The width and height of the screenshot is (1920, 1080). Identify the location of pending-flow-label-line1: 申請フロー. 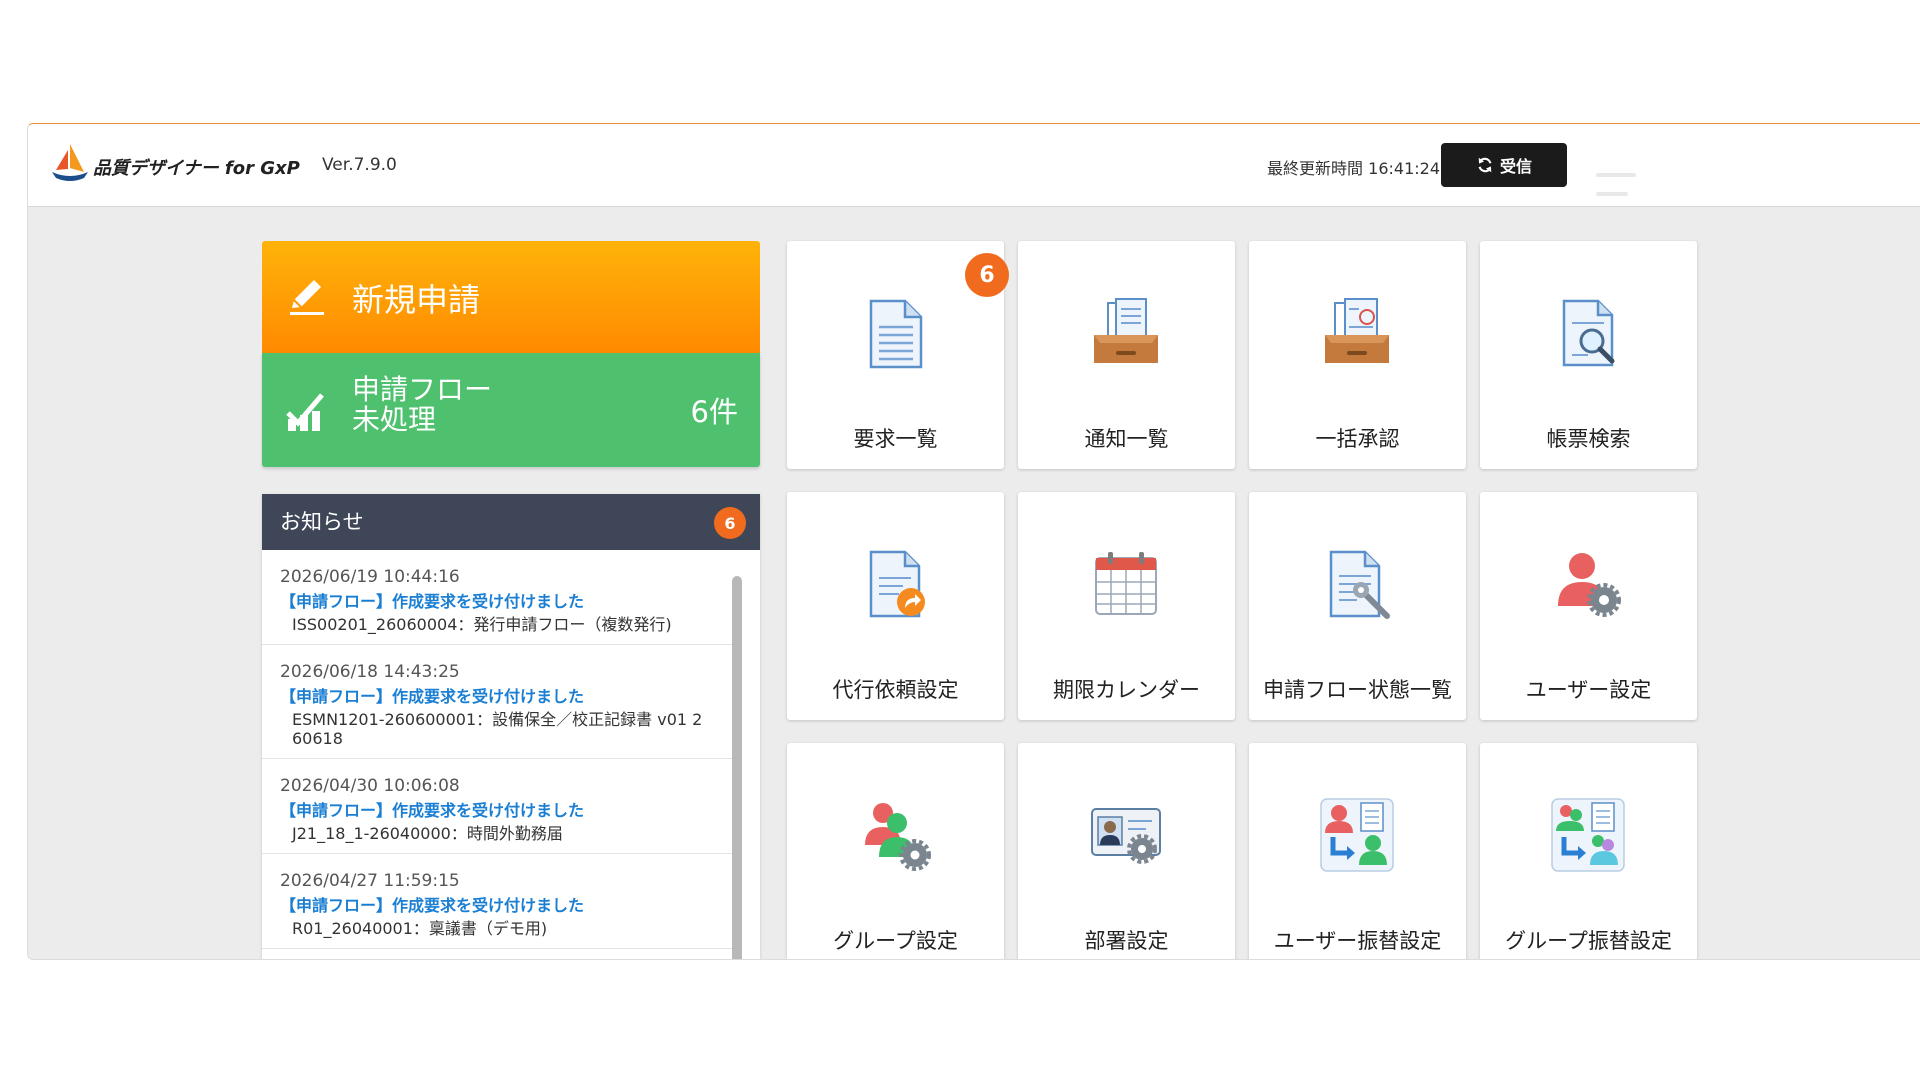
(422, 389).